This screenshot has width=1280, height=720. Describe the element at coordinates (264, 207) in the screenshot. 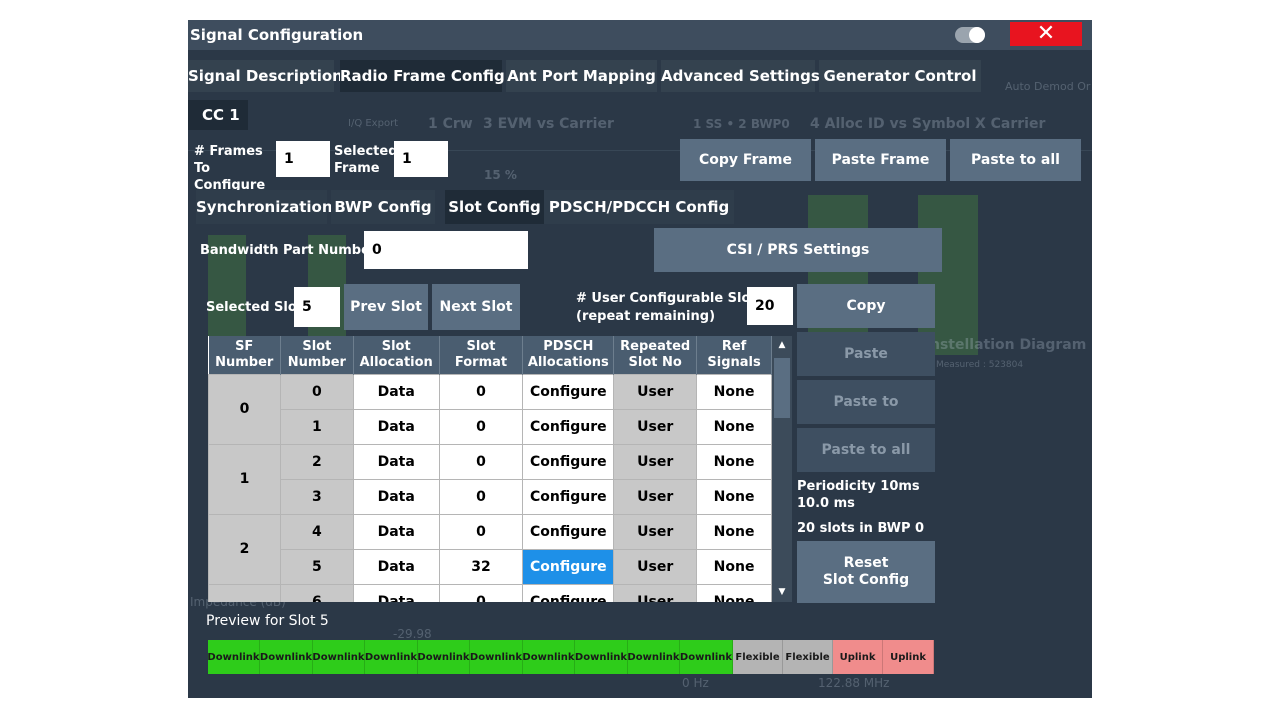

I see `tab-synchronization: Synchronization` at that location.